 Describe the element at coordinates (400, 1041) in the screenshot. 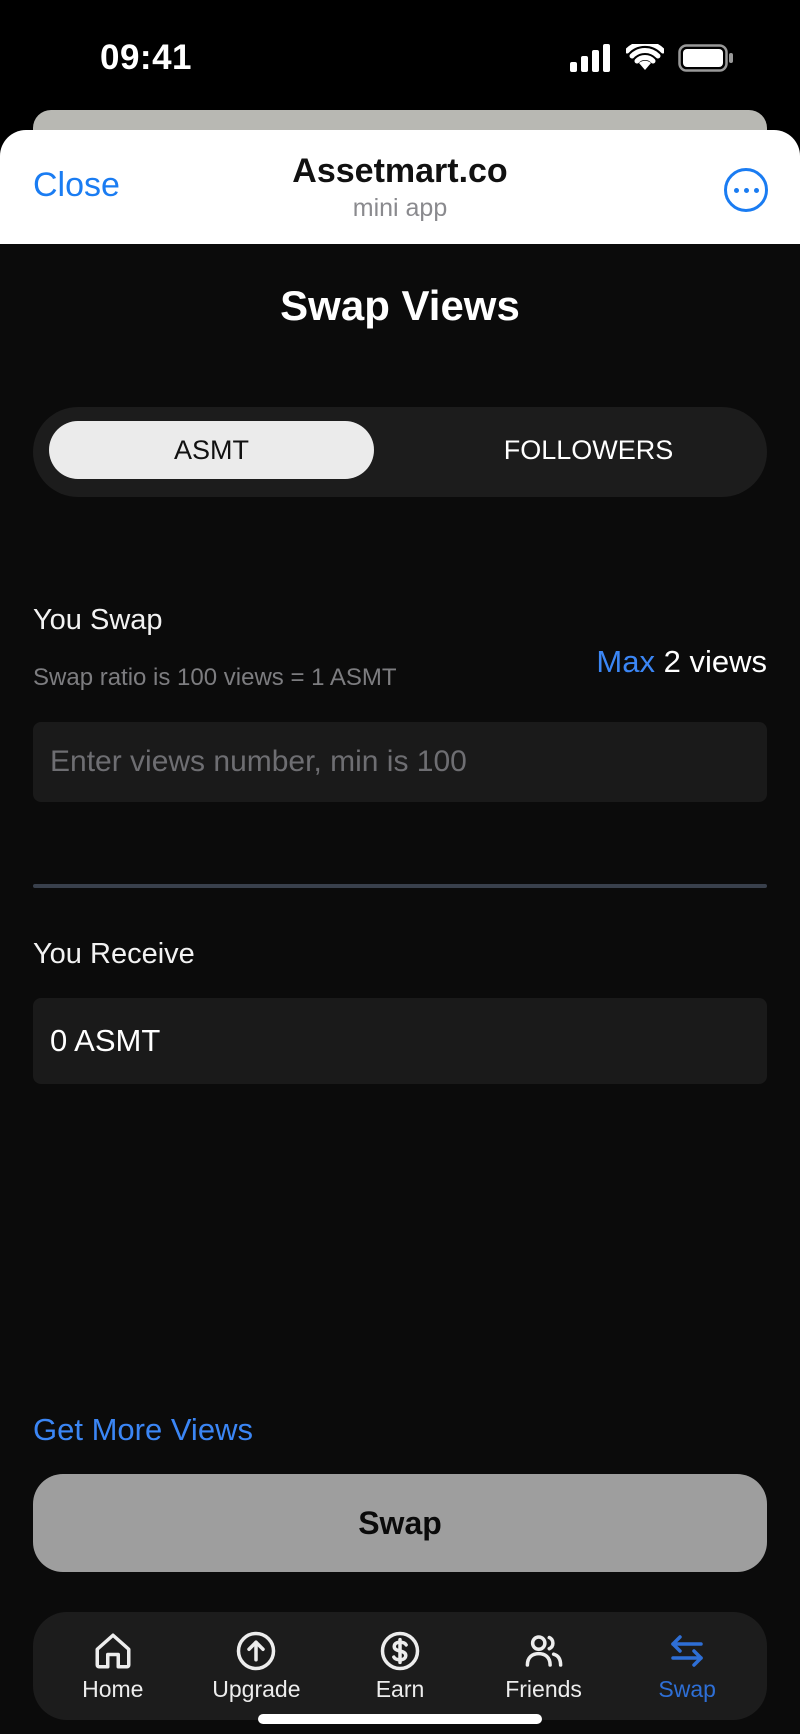

I see `receive-amount: 0 ASMT` at that location.